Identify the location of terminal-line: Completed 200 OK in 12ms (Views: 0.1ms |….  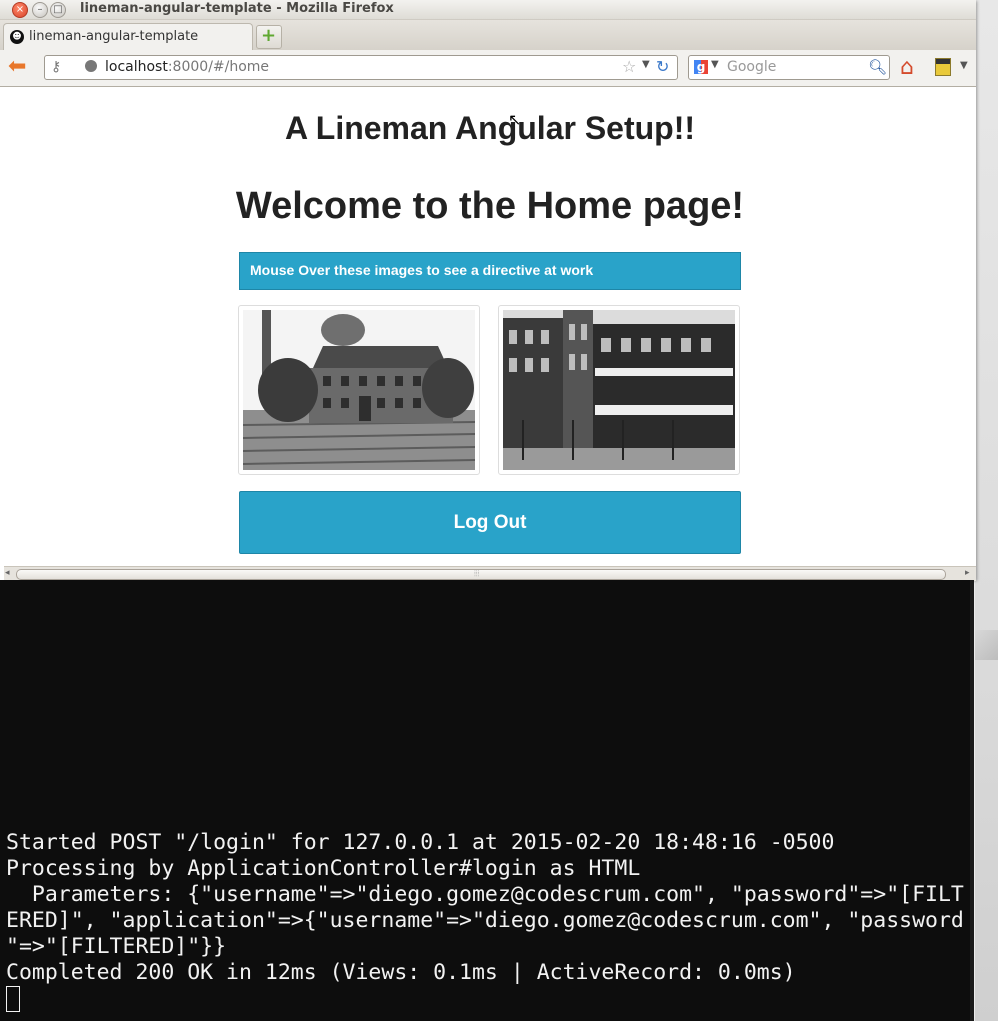
(401, 972).